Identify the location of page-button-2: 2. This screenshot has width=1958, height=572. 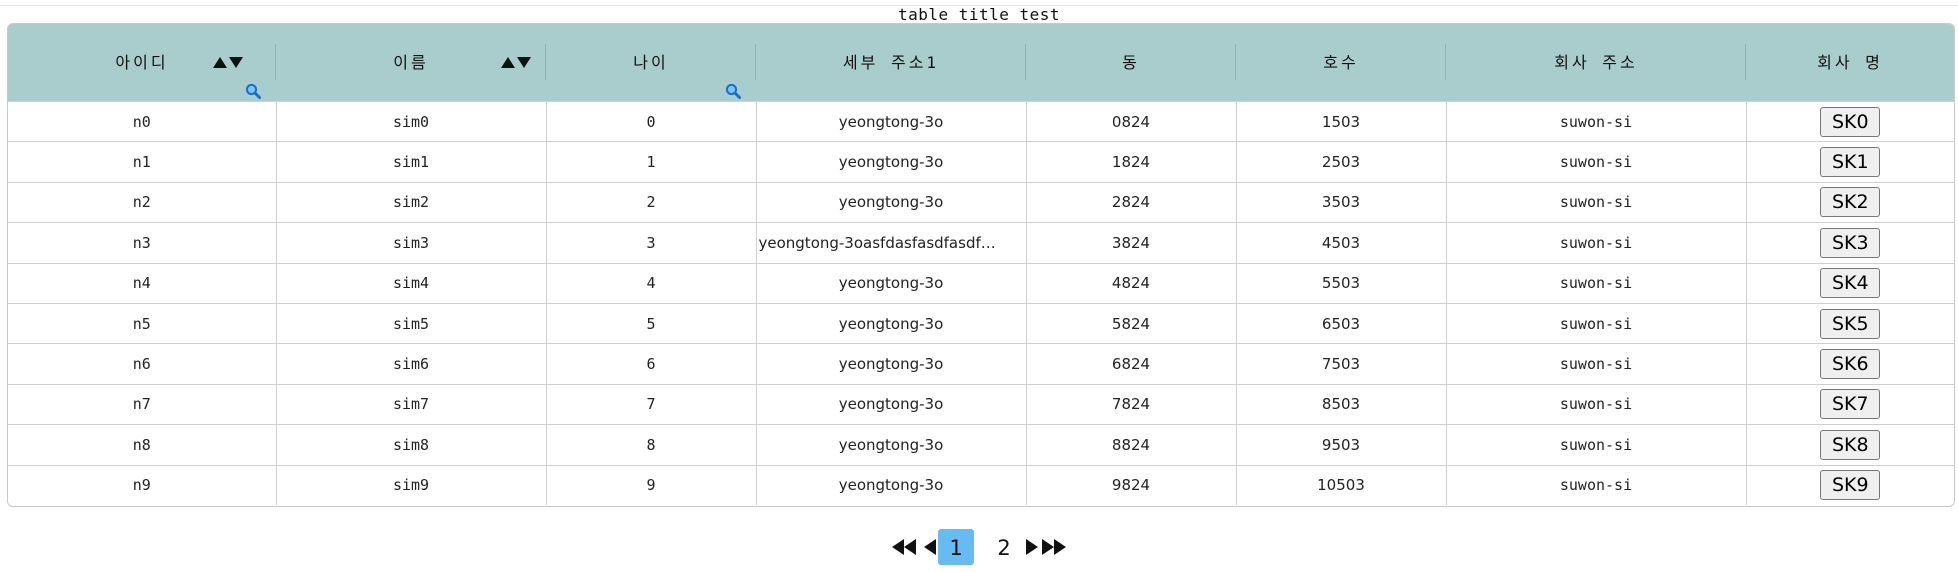
(1004, 547).